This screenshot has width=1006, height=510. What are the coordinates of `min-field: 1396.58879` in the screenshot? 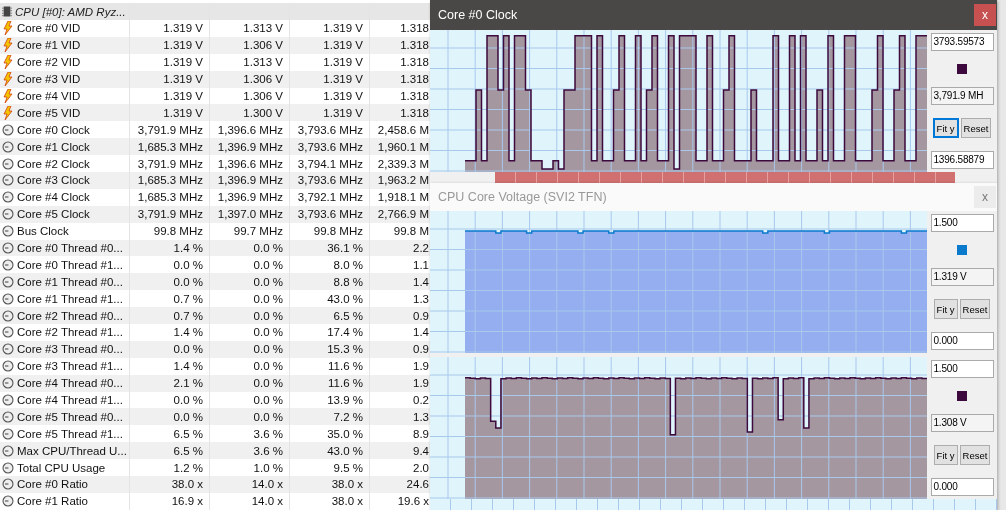 It's located at (962, 160).